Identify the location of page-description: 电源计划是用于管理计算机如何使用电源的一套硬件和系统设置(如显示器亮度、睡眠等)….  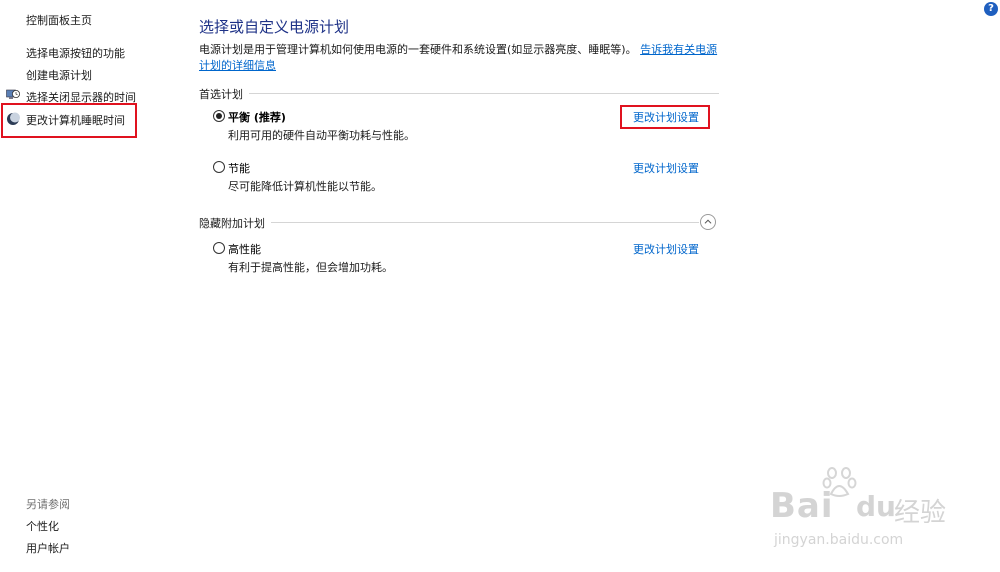
(459, 58).